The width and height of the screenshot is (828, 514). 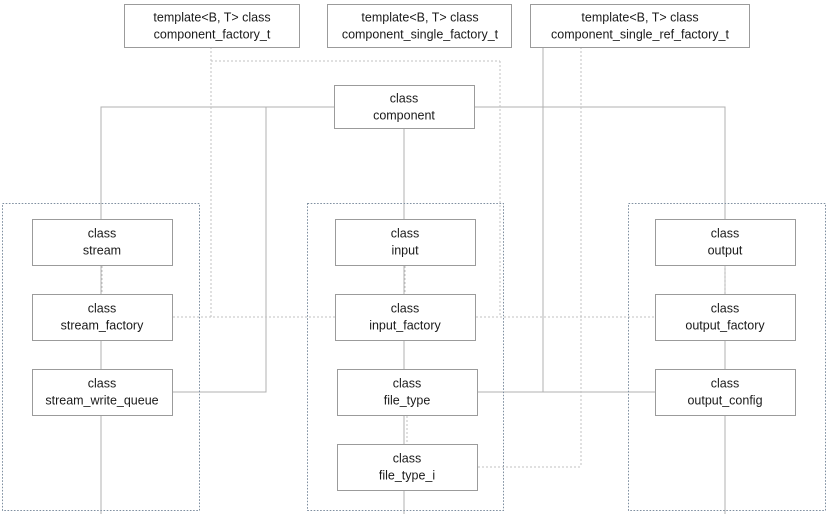 What do you see at coordinates (217, 162) in the screenshot?
I see `edge-component-to-stream` at bounding box center [217, 162].